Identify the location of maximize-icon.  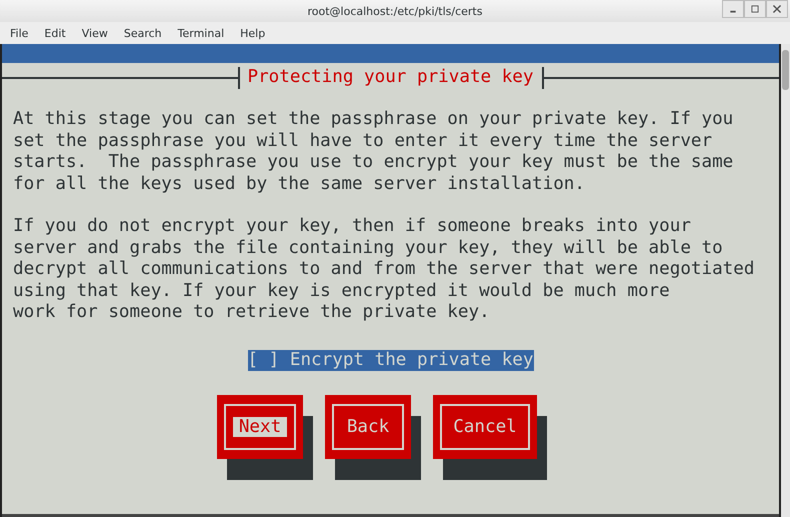
(755, 9).